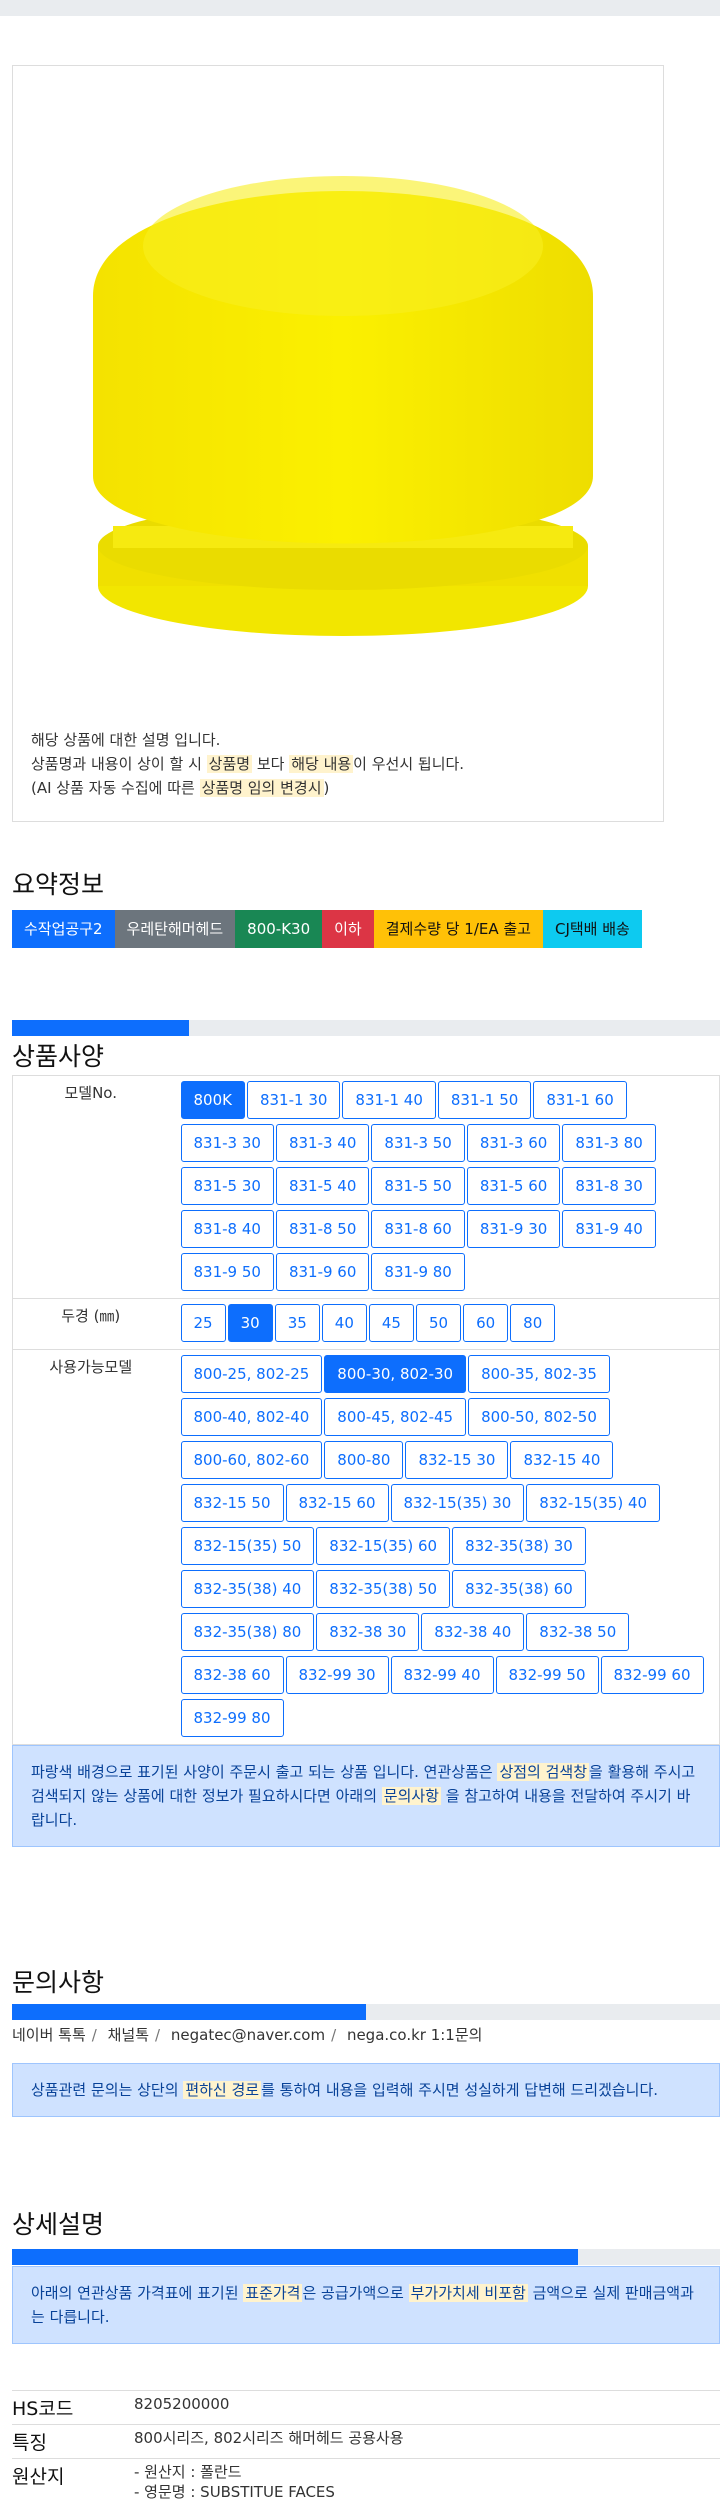  Describe the element at coordinates (395, 1417) in the screenshot. I see `spec-option-button: 800-45, 802-45` at that location.